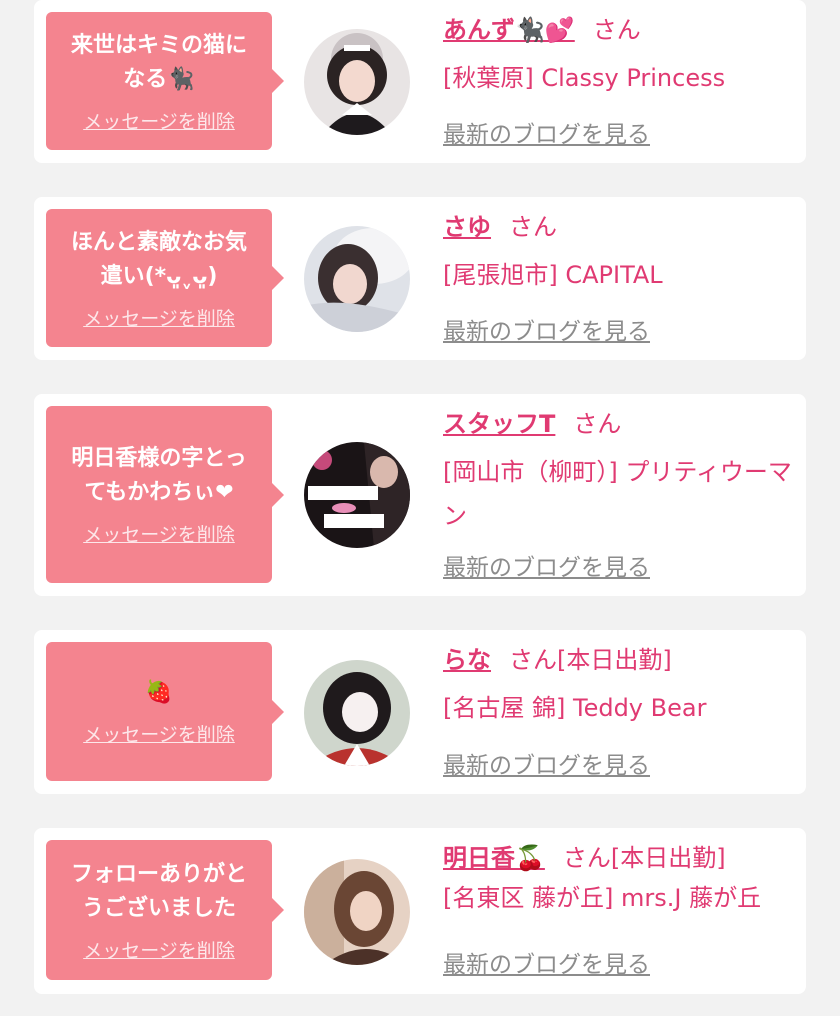 Image resolution: width=840 pixels, height=1016 pixels. What do you see at coordinates (553, 275) in the screenshot?
I see `shop-name: [尾張旭市] CAPITAL` at bounding box center [553, 275].